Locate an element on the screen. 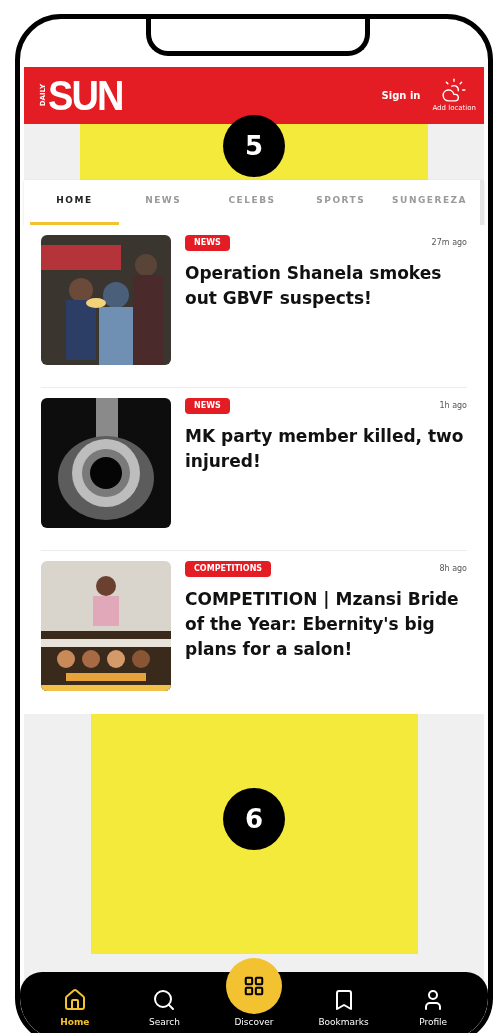 The height and width of the screenshot is (1033, 493). grid-icon is located at coordinates (254, 985).